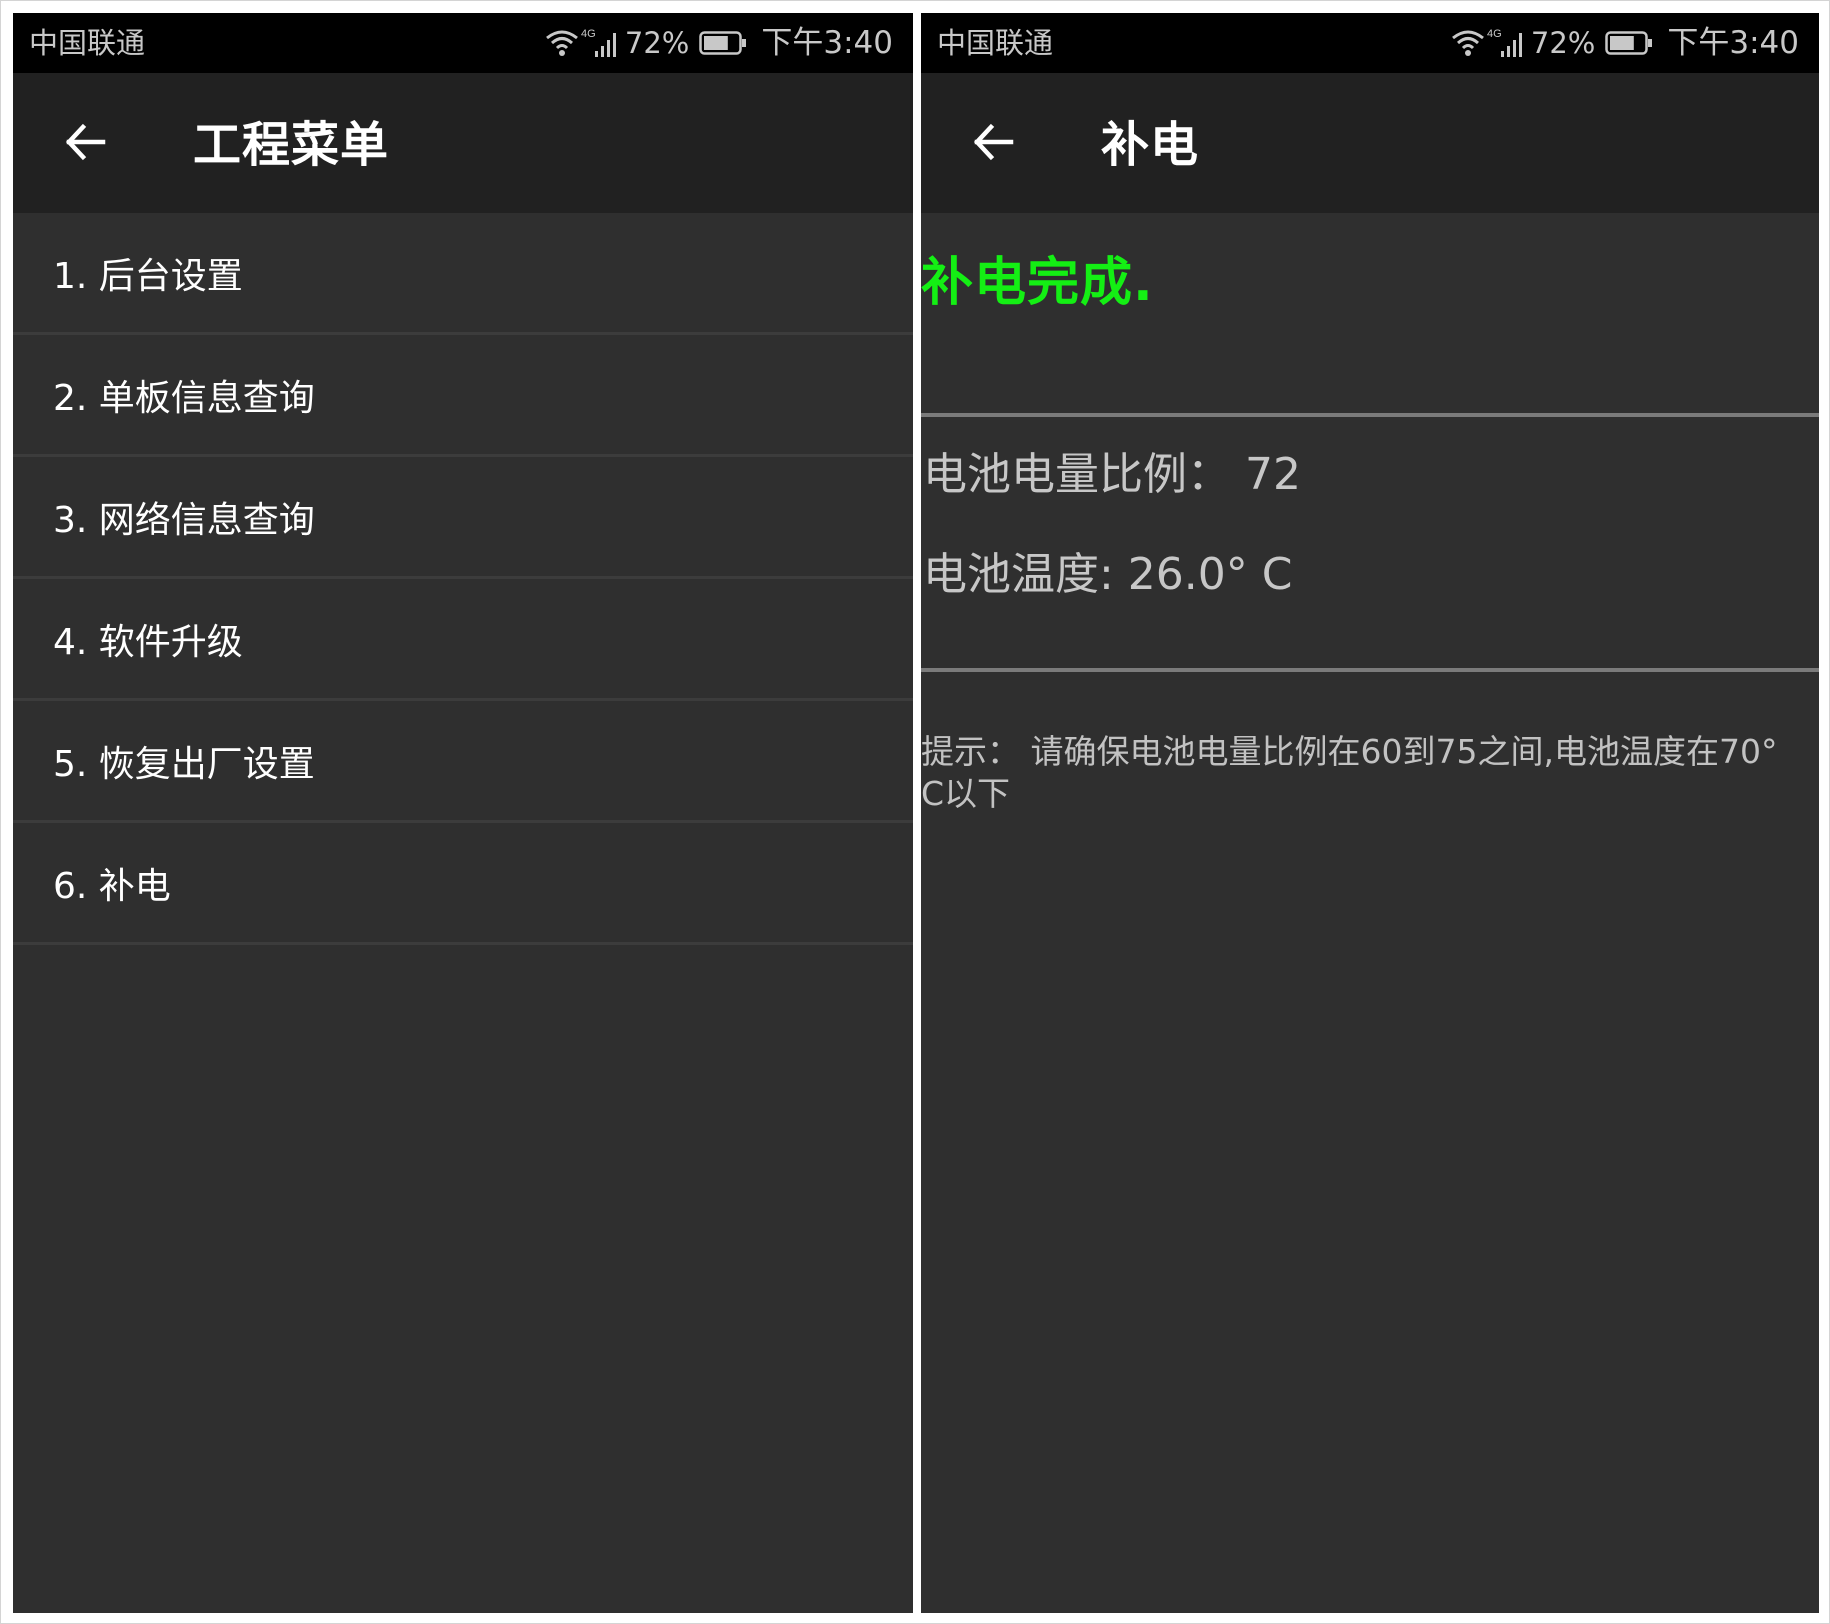 The image size is (1830, 1624). Describe the element at coordinates (463, 884) in the screenshot. I see `menu-item-recharge: 6. 补电` at that location.